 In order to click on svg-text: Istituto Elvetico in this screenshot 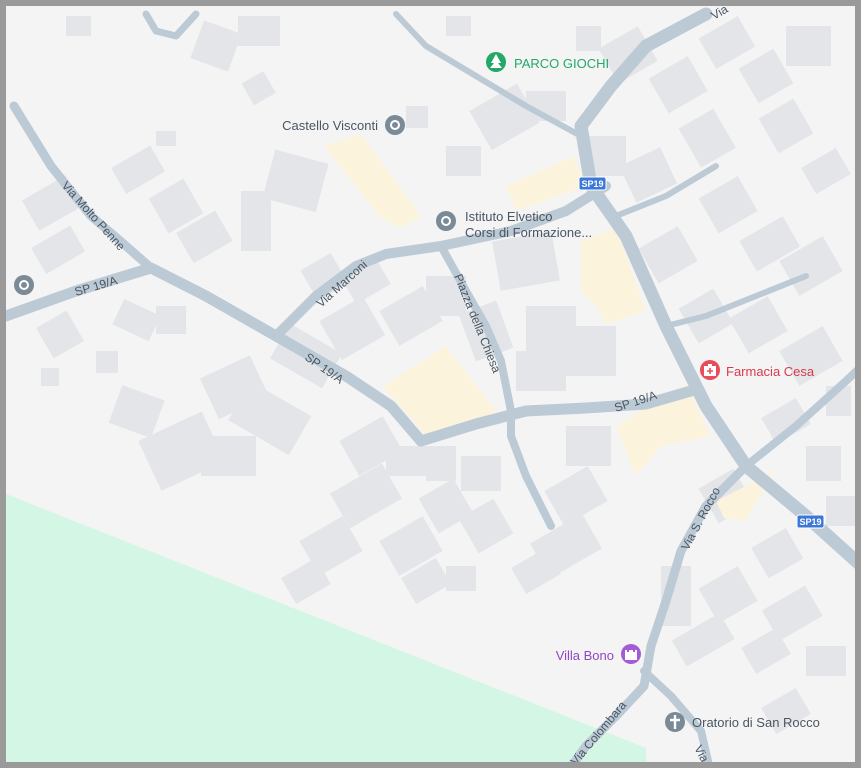, I will do `click(508, 216)`.